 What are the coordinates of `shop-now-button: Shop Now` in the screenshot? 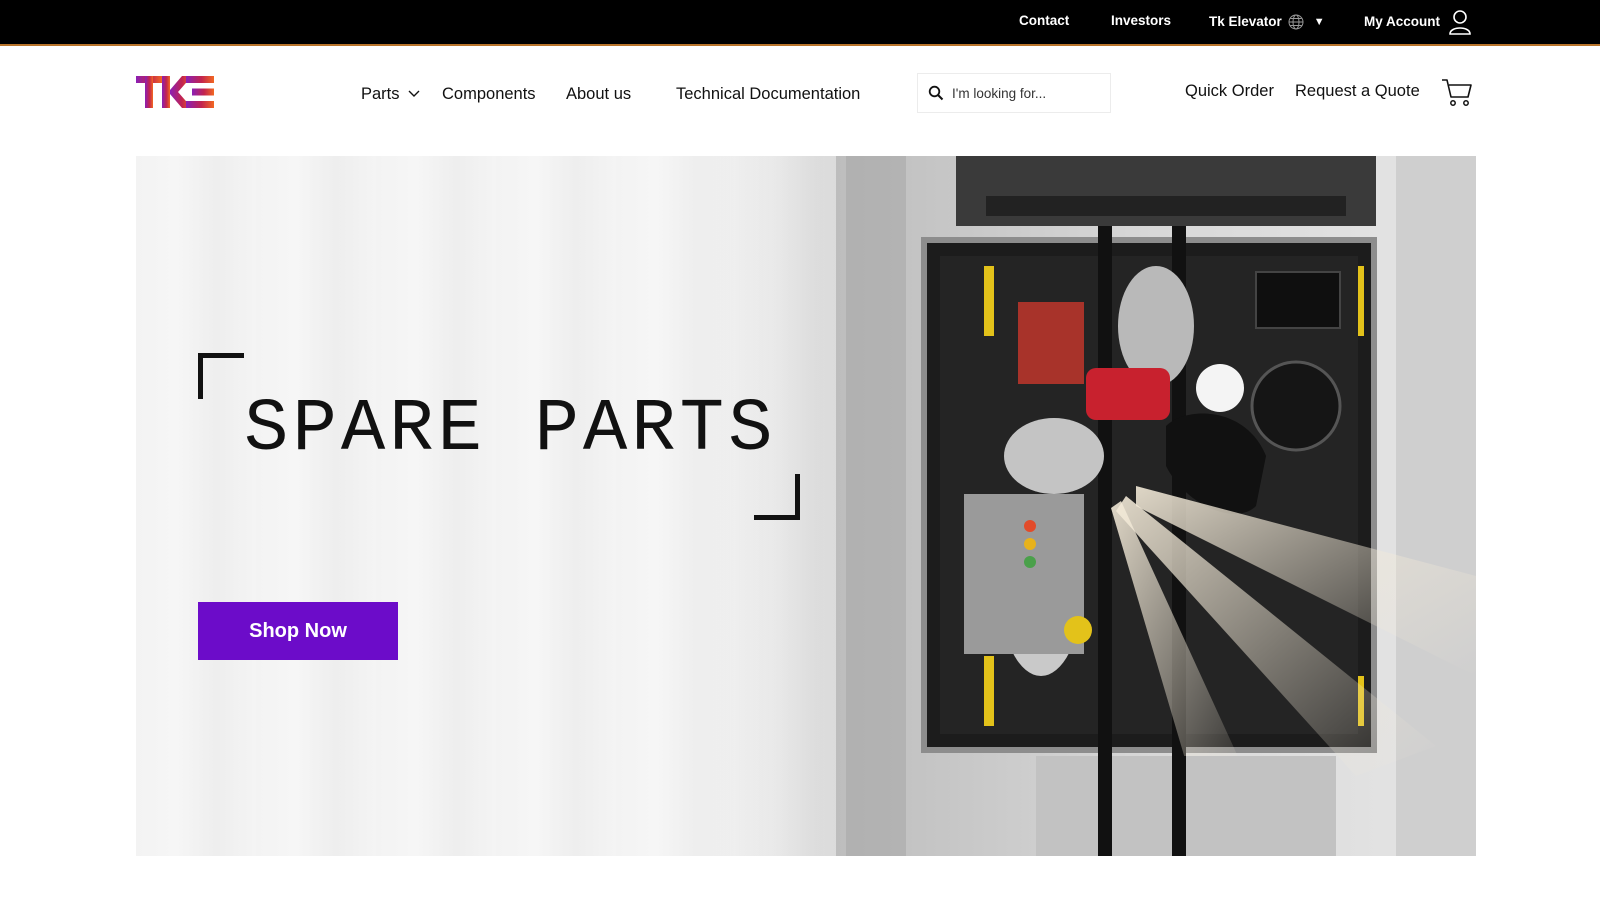 It's located at (298, 631).